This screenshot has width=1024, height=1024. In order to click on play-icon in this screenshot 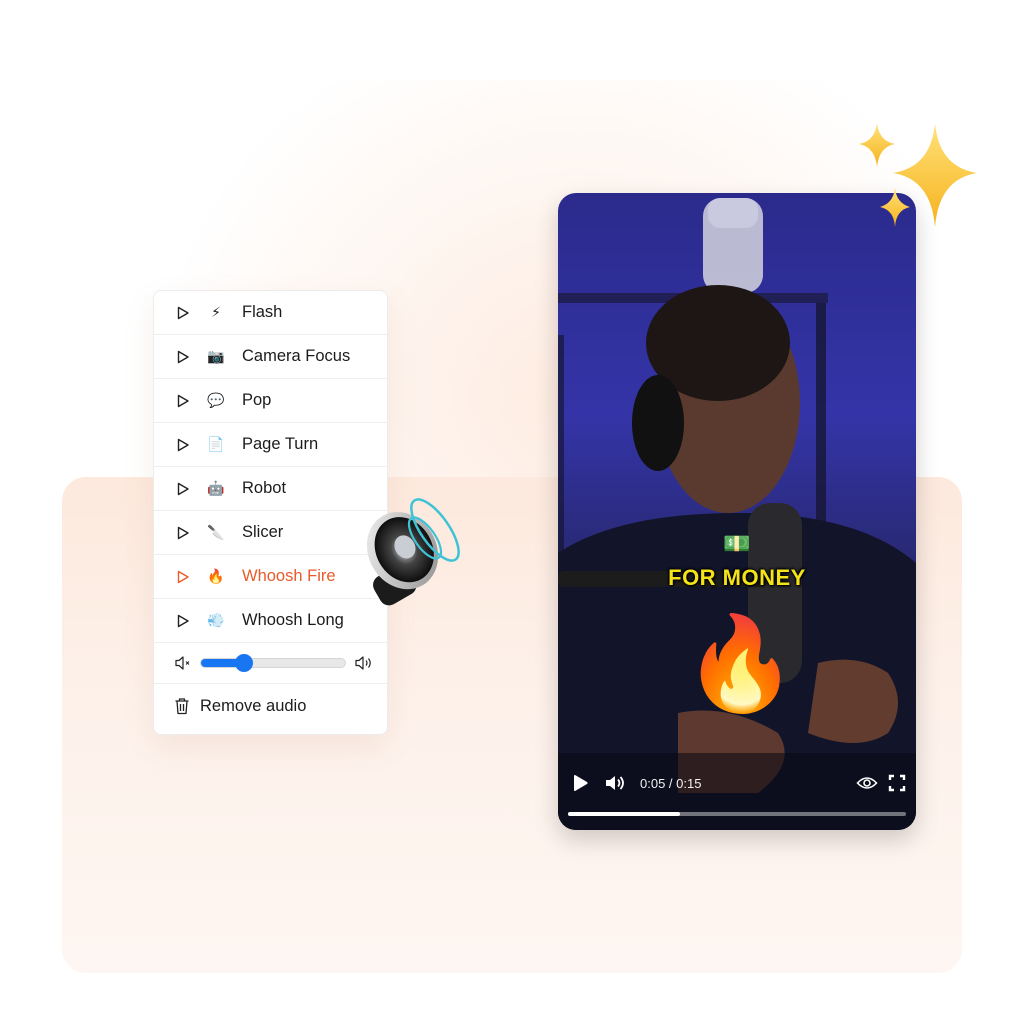, I will do `click(580, 783)`.